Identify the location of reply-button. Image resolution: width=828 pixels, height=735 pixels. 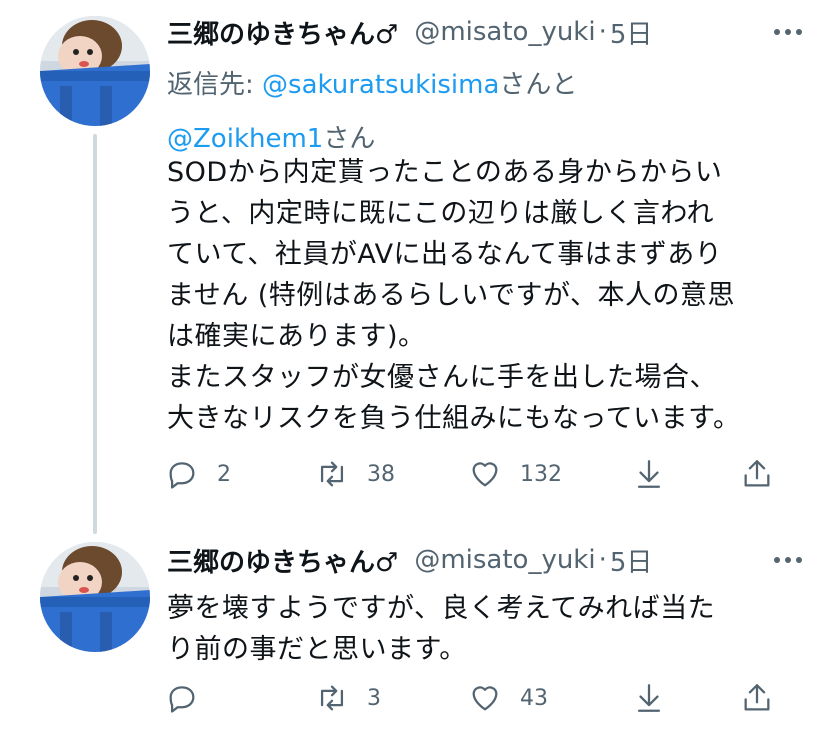
(191, 698).